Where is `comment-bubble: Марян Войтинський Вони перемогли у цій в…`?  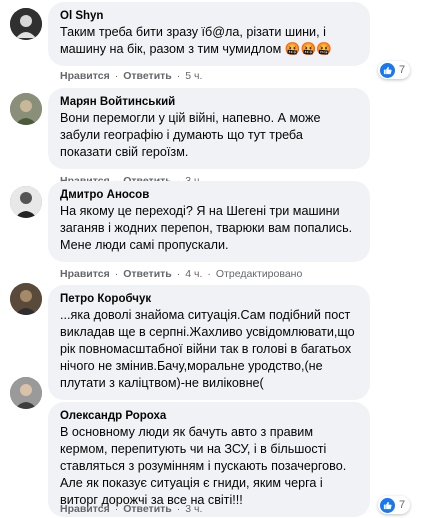 comment-bubble: Марян Войтинський Вони перемогли у цій в… is located at coordinates (209, 128).